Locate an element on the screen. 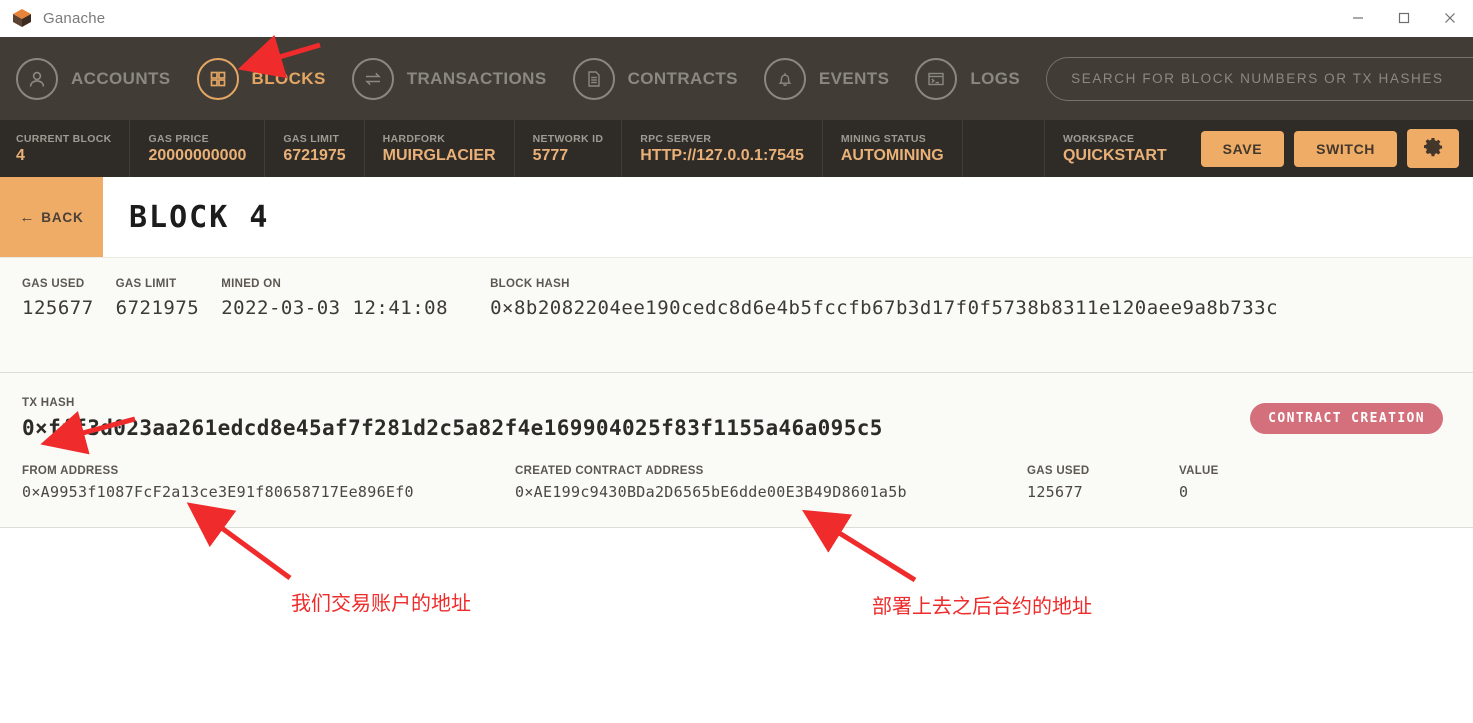  user-icon is located at coordinates (37, 78).